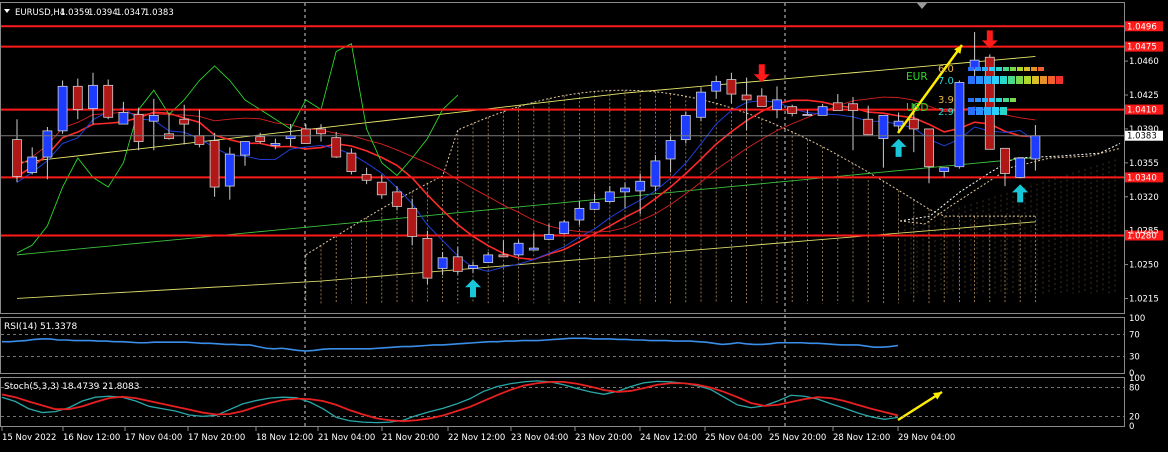 The height and width of the screenshot is (452, 1168). What do you see at coordinates (1134, 389) in the screenshot?
I see `stoch-tick-label: 80` at bounding box center [1134, 389].